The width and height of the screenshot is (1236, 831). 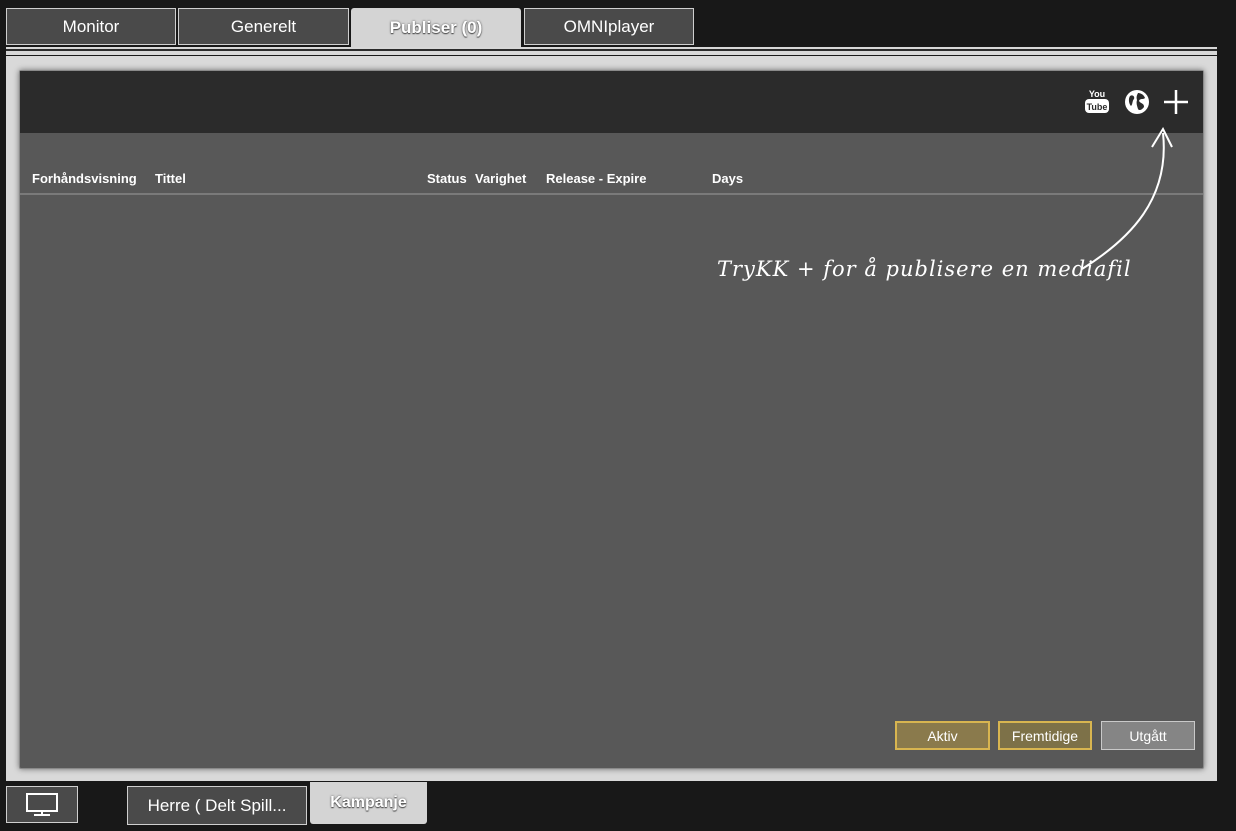 What do you see at coordinates (611, 194) in the screenshot?
I see `header-divider` at bounding box center [611, 194].